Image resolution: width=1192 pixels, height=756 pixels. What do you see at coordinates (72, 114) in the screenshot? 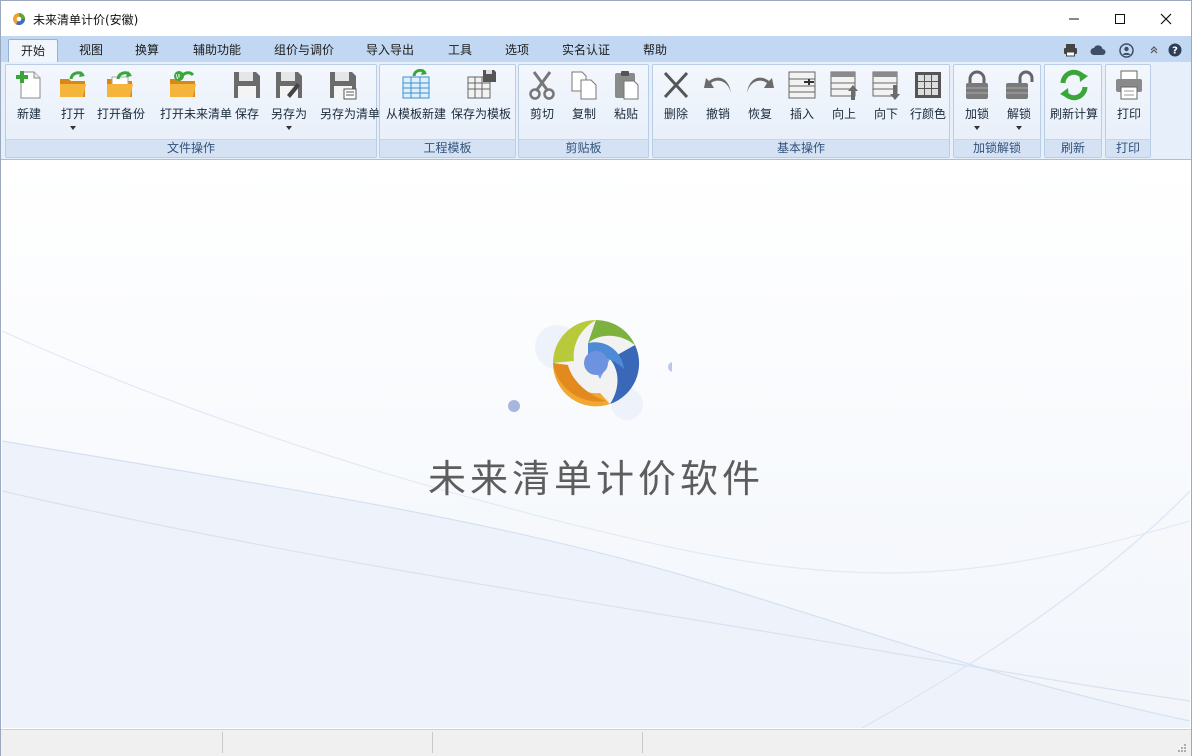
I see `open-label: 打开` at bounding box center [72, 114].